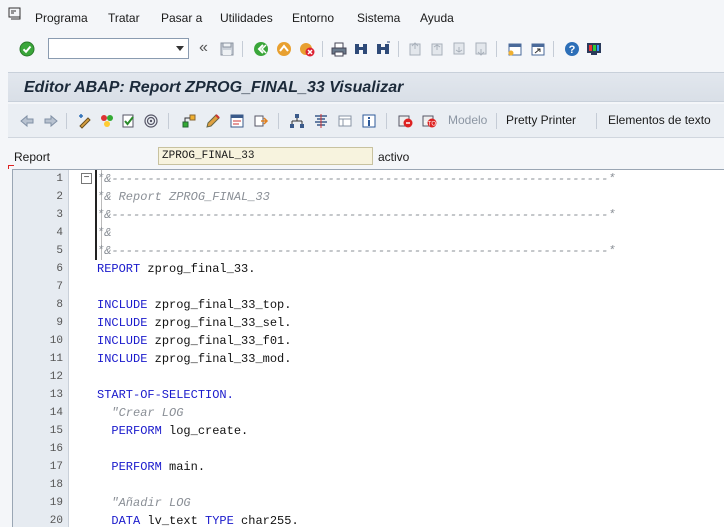  What do you see at coordinates (430, 125) in the screenshot?
I see `svg-text: STOP` at bounding box center [430, 125].